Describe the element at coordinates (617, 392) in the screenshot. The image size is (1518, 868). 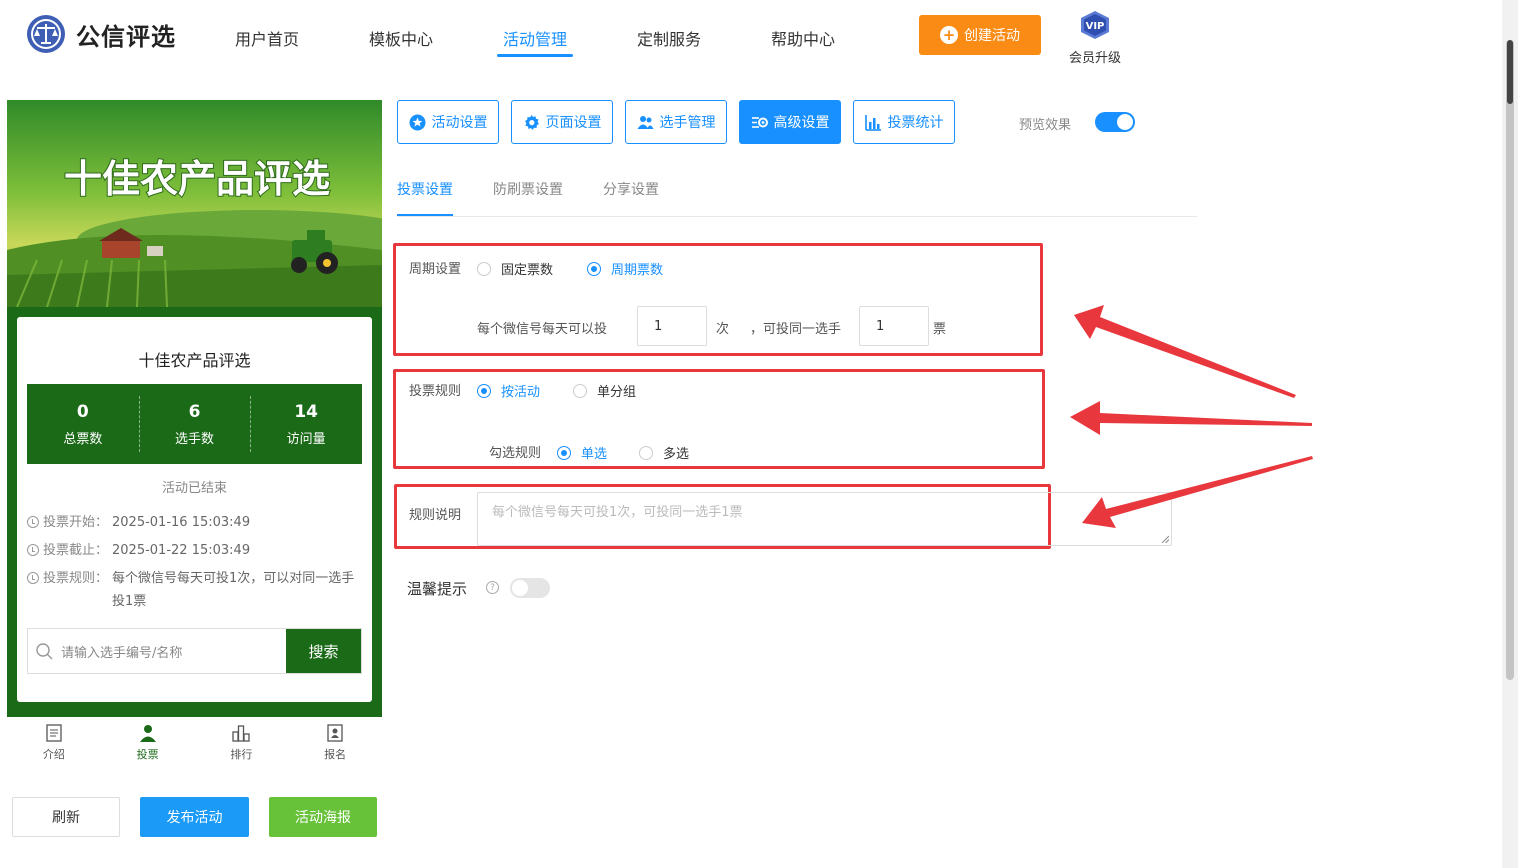
I see `radio-label: 单分组` at that location.